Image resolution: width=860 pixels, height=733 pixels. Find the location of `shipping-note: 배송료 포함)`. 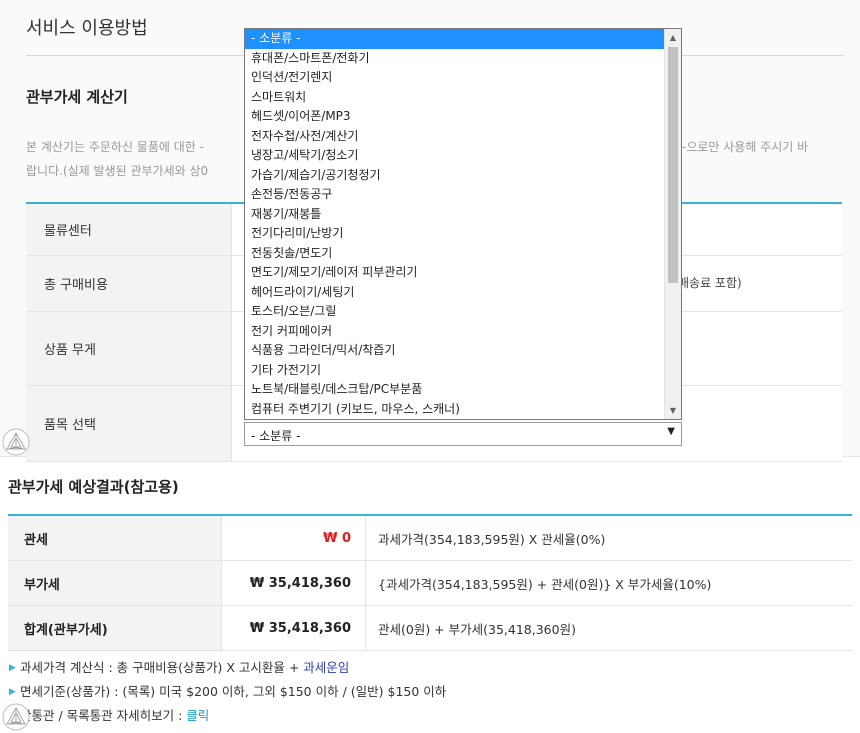

shipping-note: 배송료 포함) is located at coordinates (710, 283).